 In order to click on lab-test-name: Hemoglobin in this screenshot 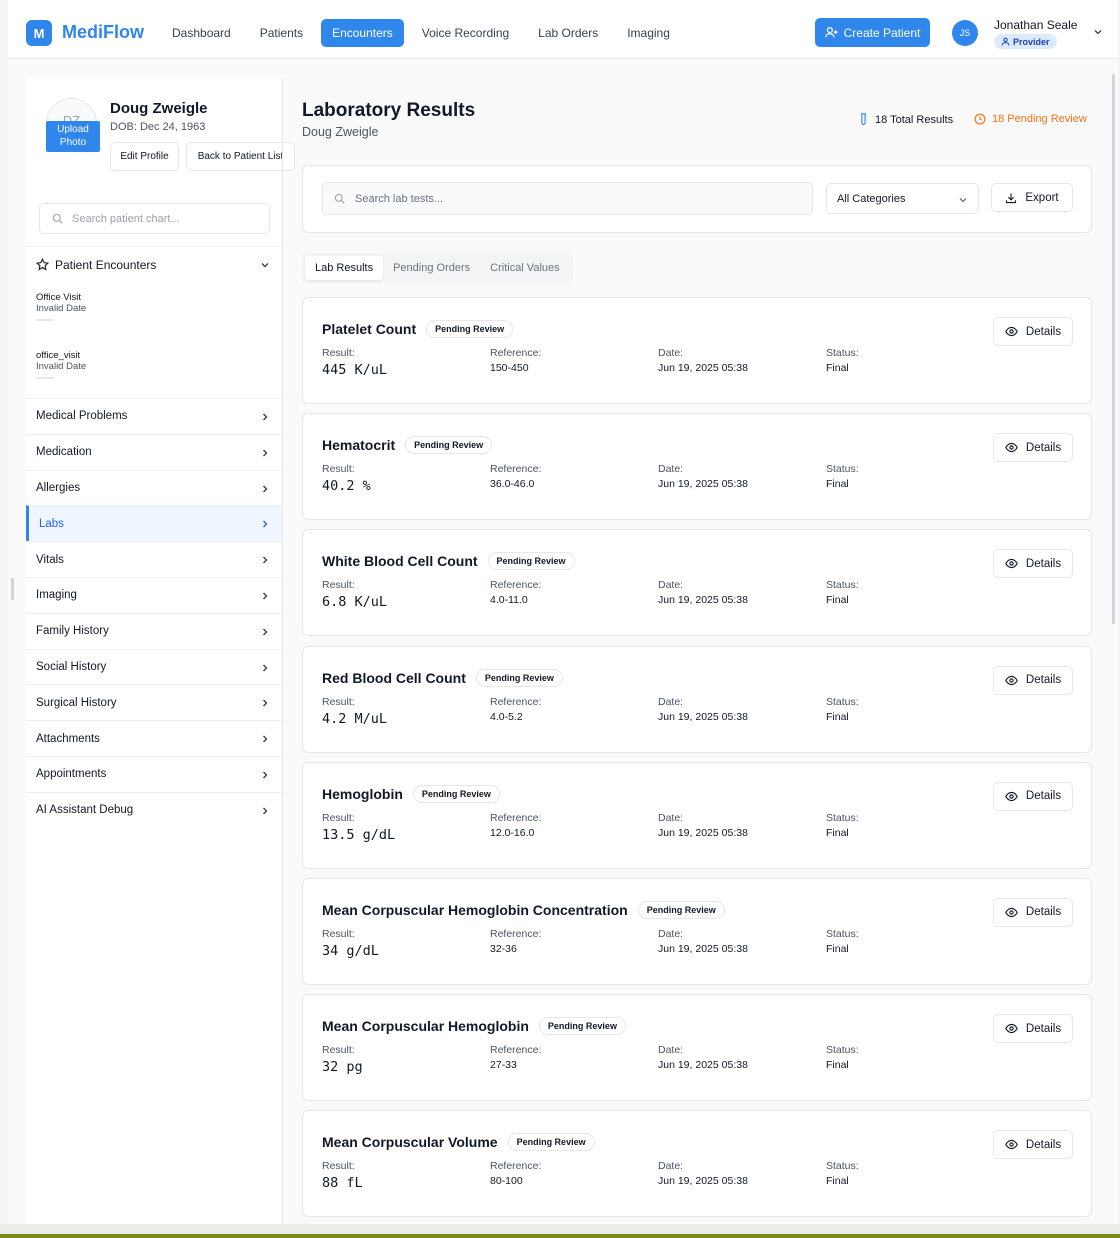, I will do `click(362, 793)`.